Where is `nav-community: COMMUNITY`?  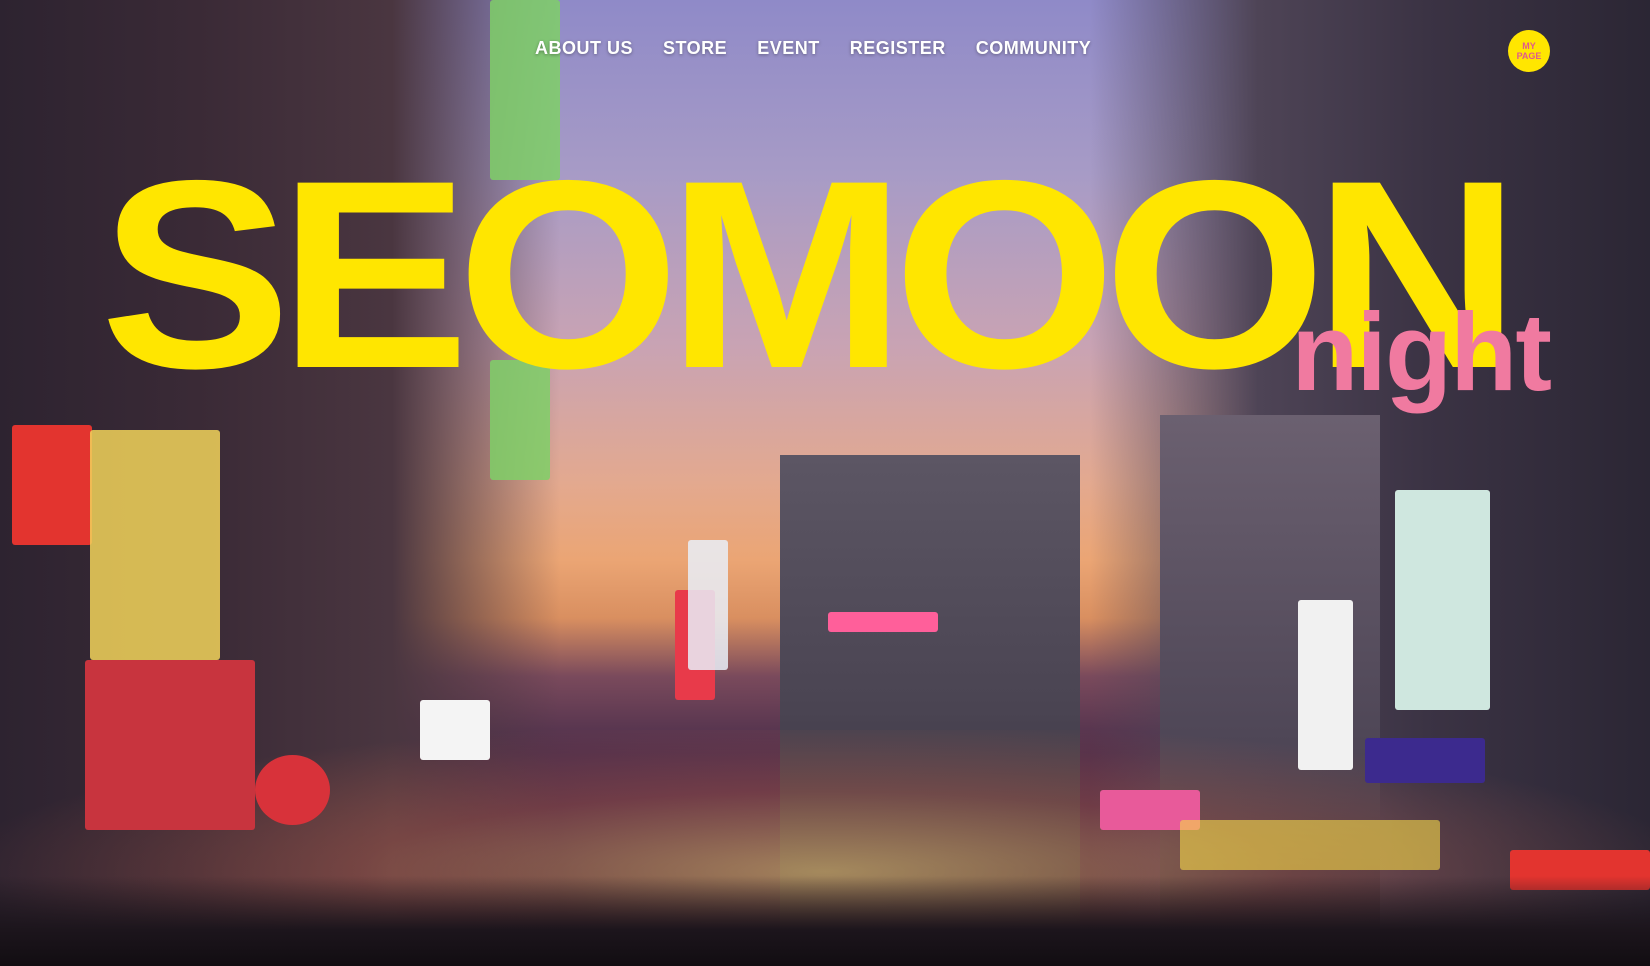
nav-community: COMMUNITY is located at coordinates (1034, 48).